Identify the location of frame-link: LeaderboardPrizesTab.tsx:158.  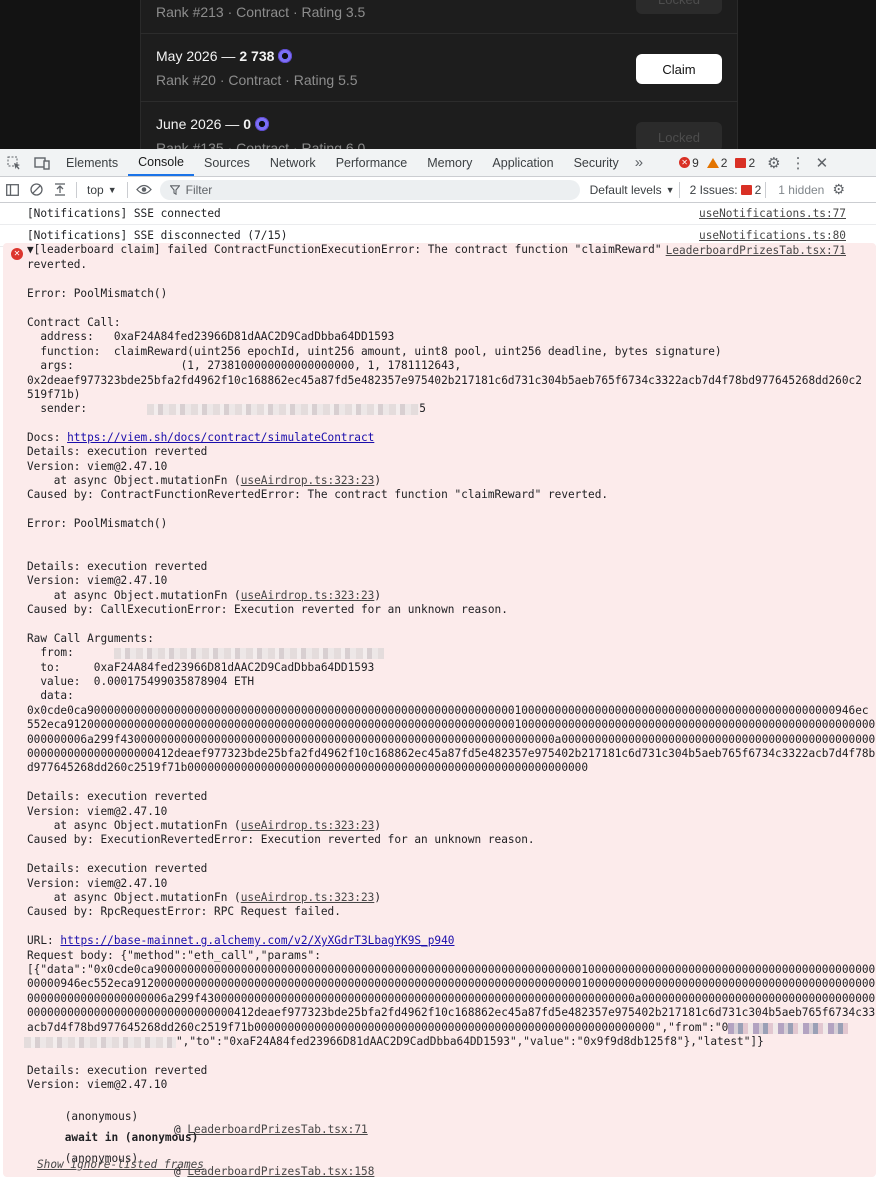
(280, 1171).